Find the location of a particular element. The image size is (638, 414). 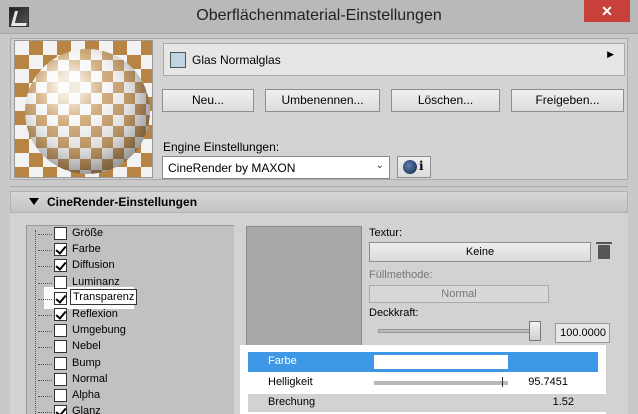

channel-item: Diffusion is located at coordinates (130, 266).